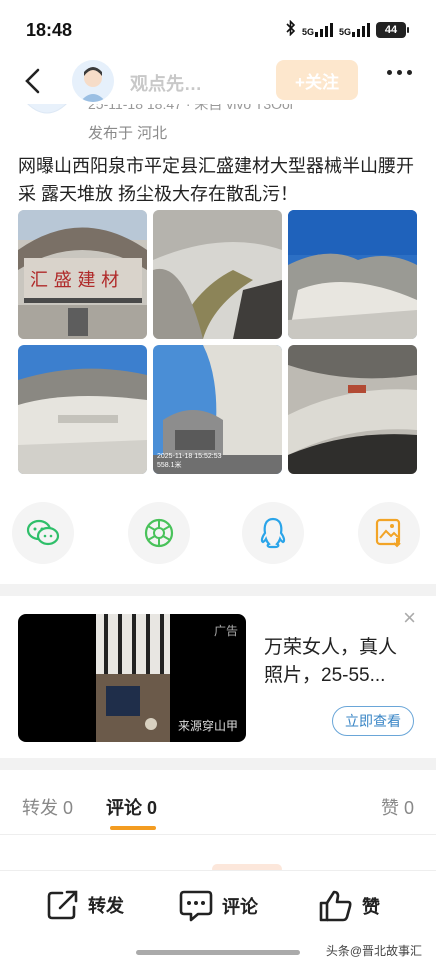  Describe the element at coordinates (131, 807) in the screenshot. I see `tab-comment: 评论 0` at that location.